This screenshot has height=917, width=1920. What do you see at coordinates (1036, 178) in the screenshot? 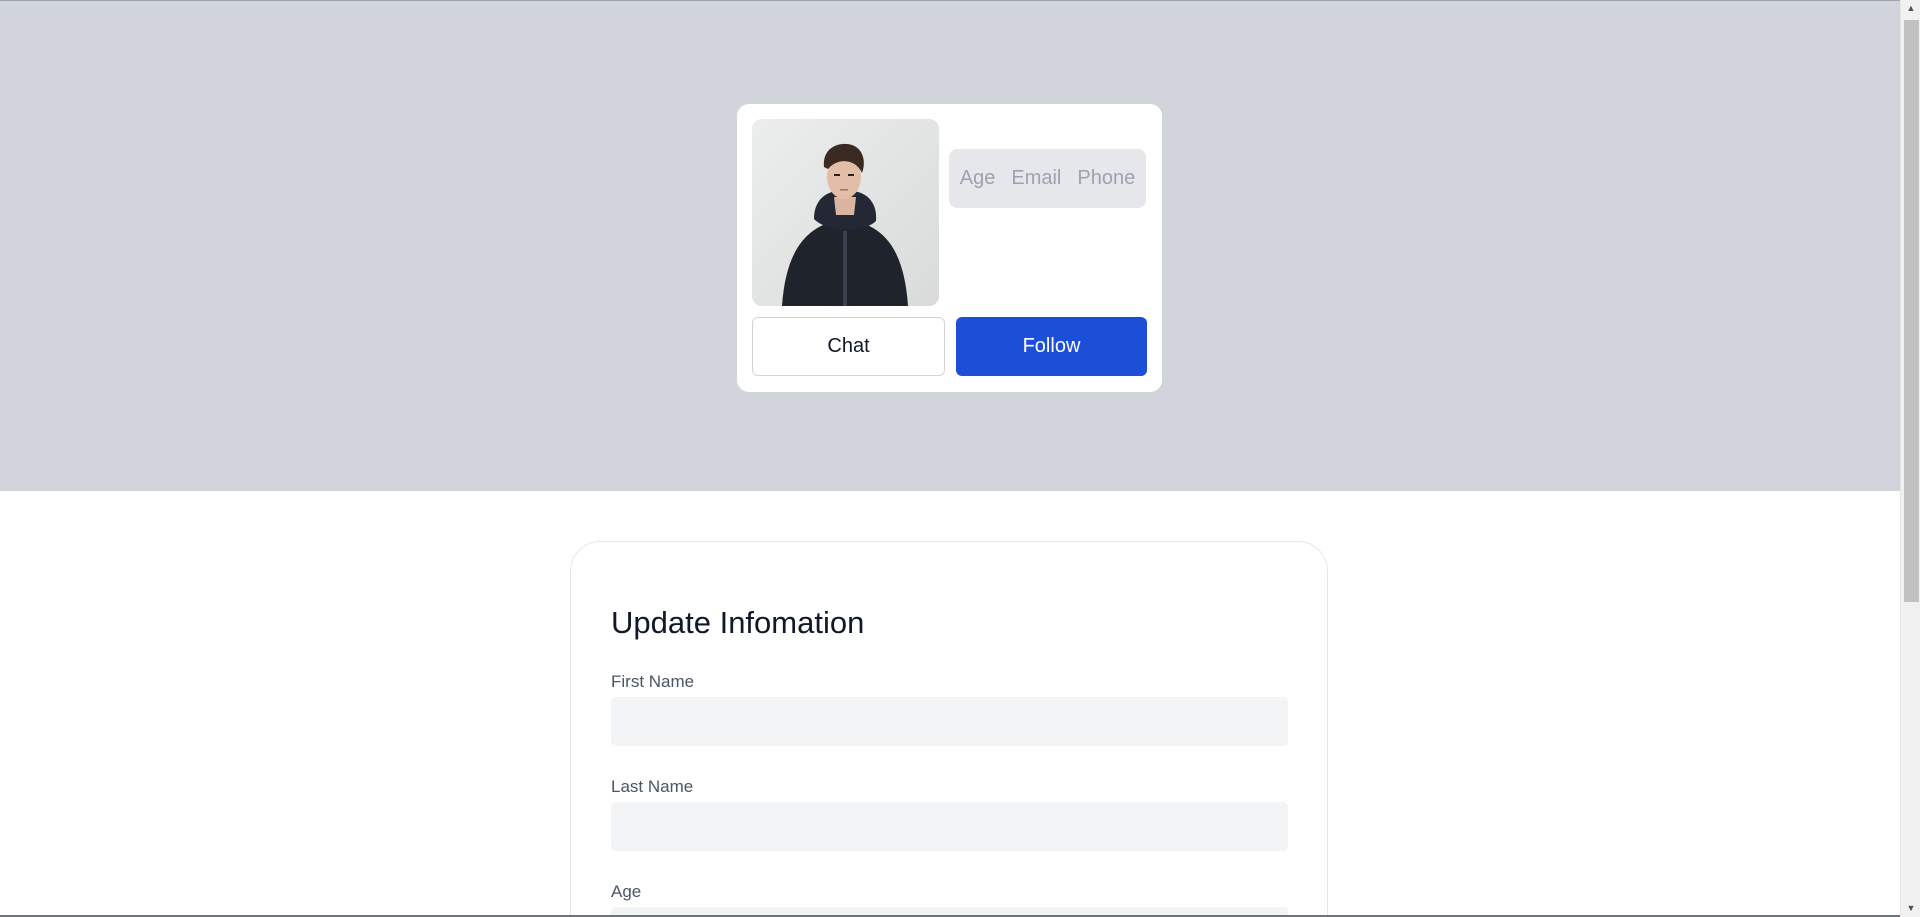
I see `email-info: Email` at bounding box center [1036, 178].